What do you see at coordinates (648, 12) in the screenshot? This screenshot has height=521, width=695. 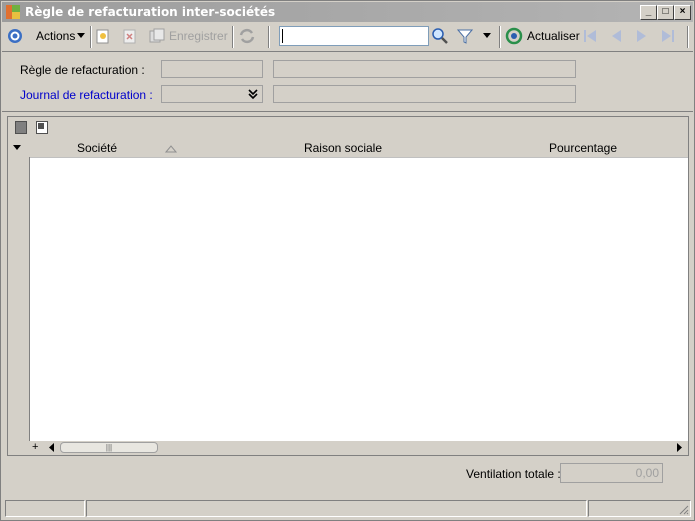 I see `minimize-button: _` at bounding box center [648, 12].